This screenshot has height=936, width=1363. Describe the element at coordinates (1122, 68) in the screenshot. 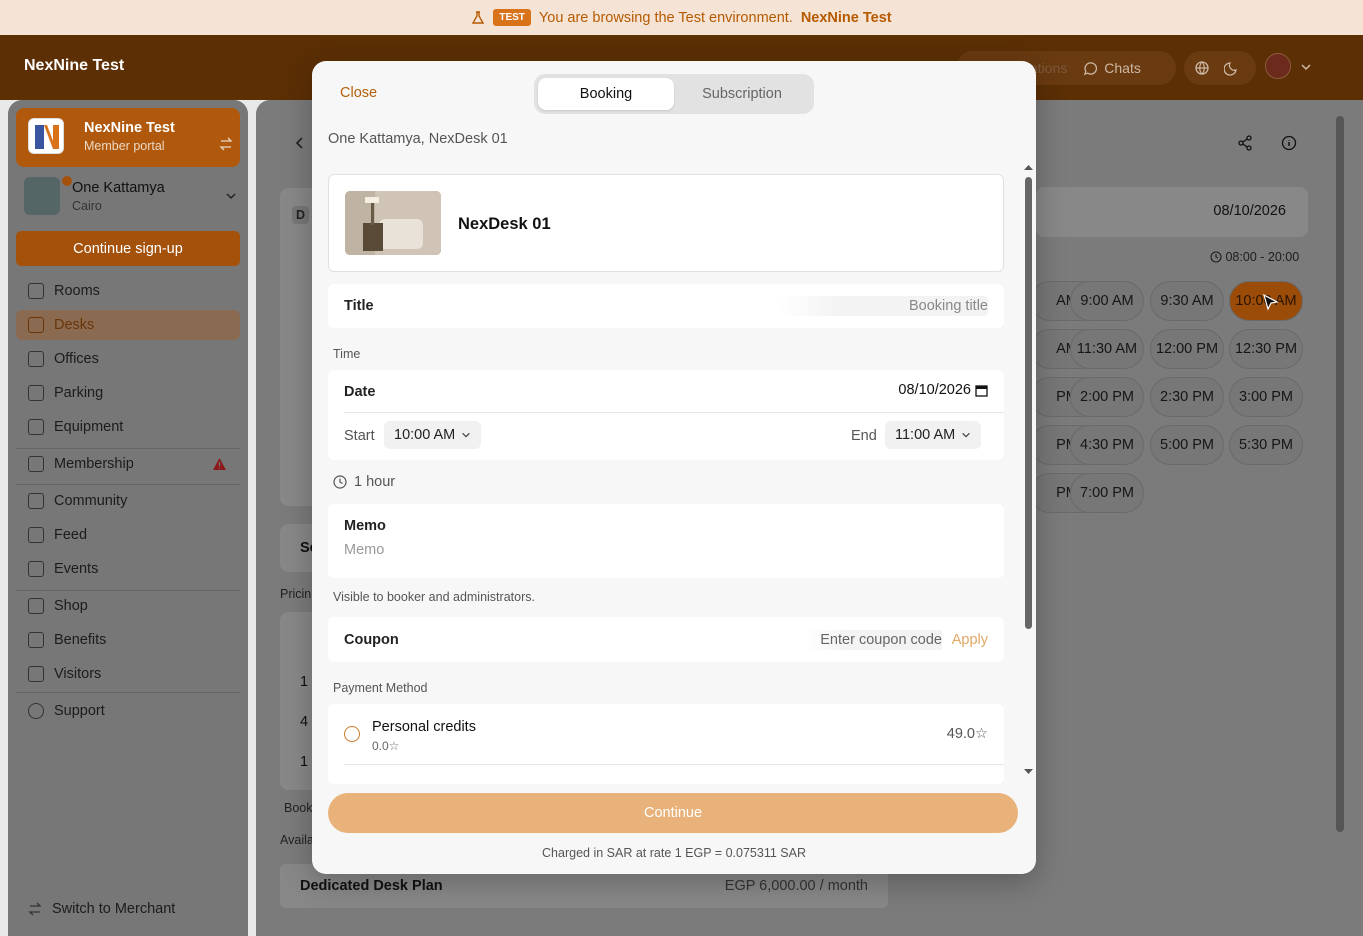

I see `chats-label: Chats` at that location.